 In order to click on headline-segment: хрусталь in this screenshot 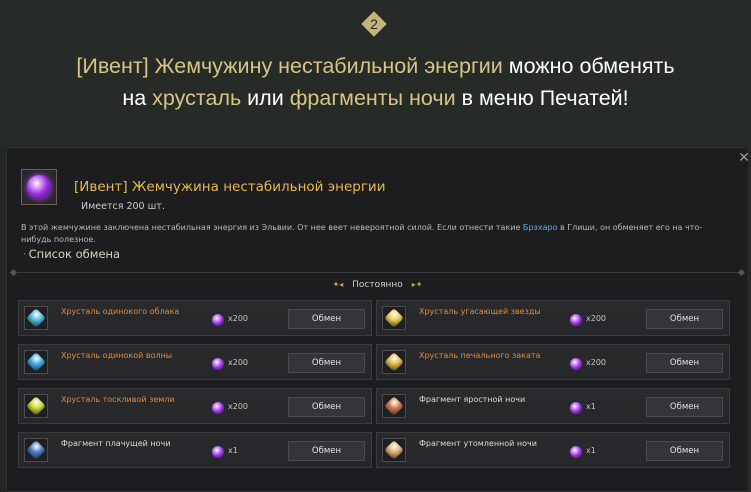, I will do `click(197, 98)`.